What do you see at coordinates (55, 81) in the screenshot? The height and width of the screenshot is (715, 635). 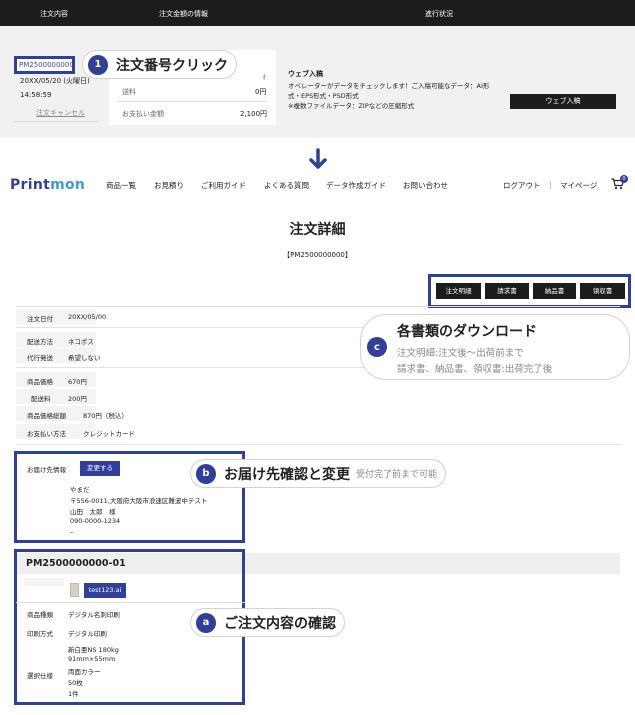 I see `order-date: 20XX/05/20 (火曜日)` at bounding box center [55, 81].